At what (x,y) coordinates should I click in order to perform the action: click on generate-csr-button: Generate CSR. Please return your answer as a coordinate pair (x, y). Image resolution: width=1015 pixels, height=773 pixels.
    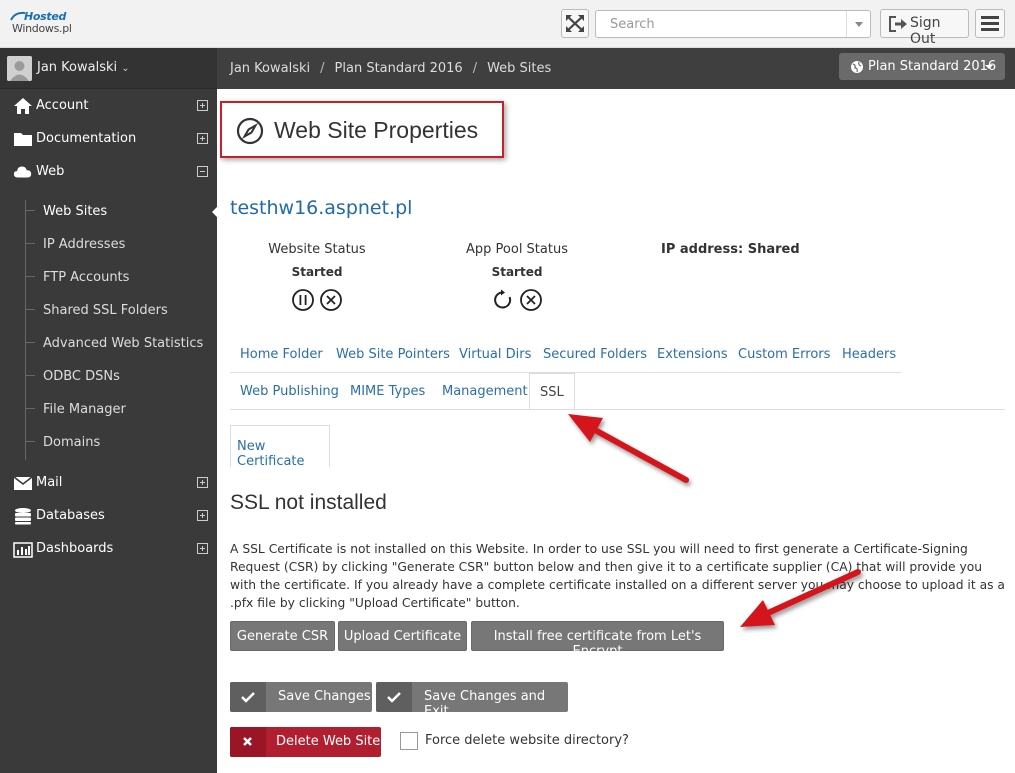
    Looking at the image, I should click on (282, 636).